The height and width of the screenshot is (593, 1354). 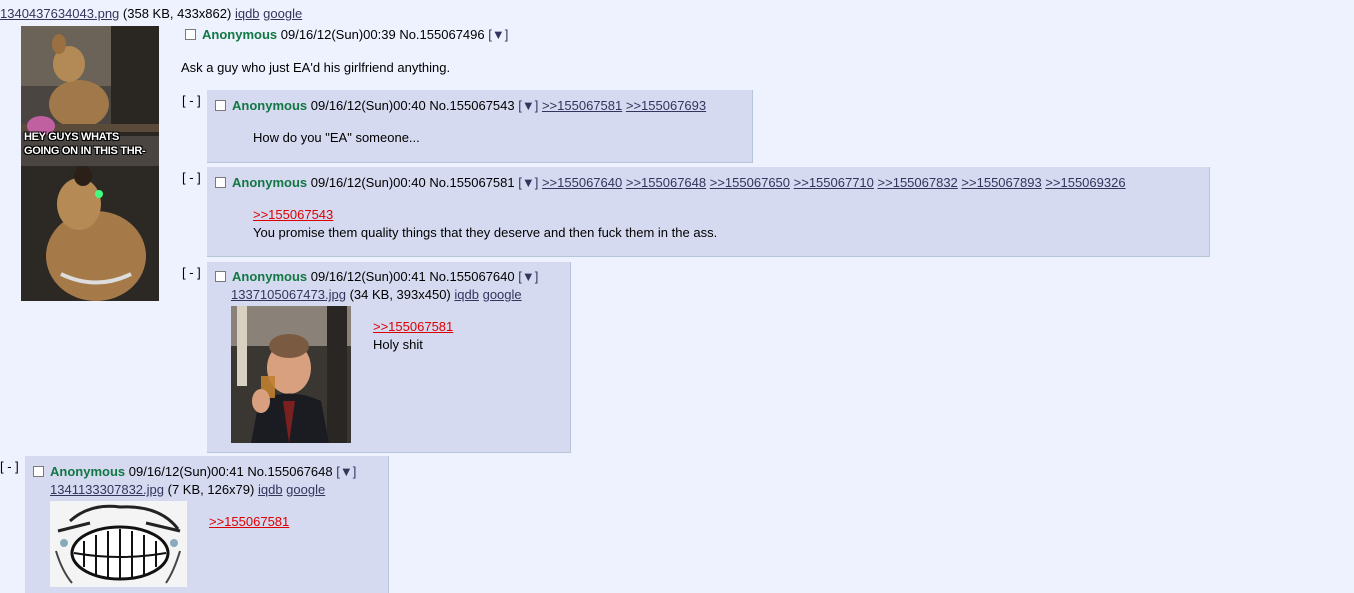 I want to click on op-image: HEY GUYS WHATS GOING ON IN THIS THR-, so click(x=90, y=163).